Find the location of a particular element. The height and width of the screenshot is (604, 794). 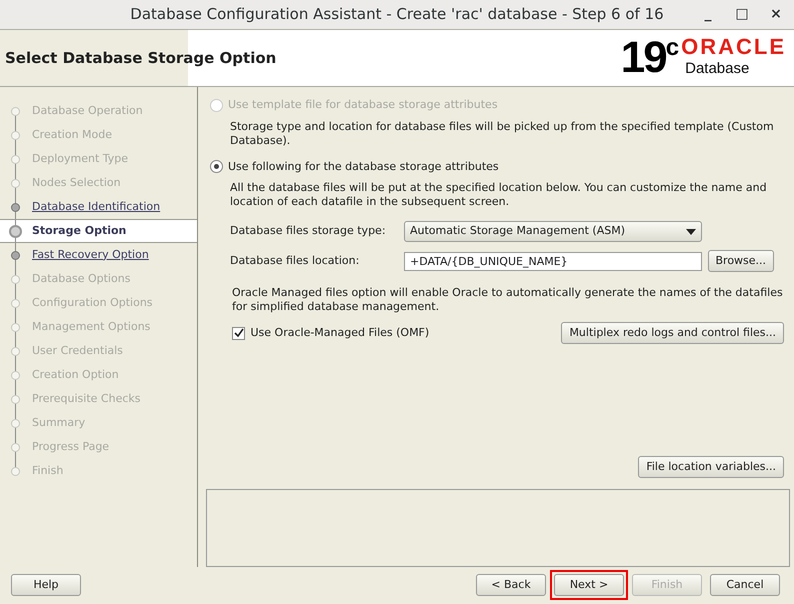

close-button: × is located at coordinates (776, 14).